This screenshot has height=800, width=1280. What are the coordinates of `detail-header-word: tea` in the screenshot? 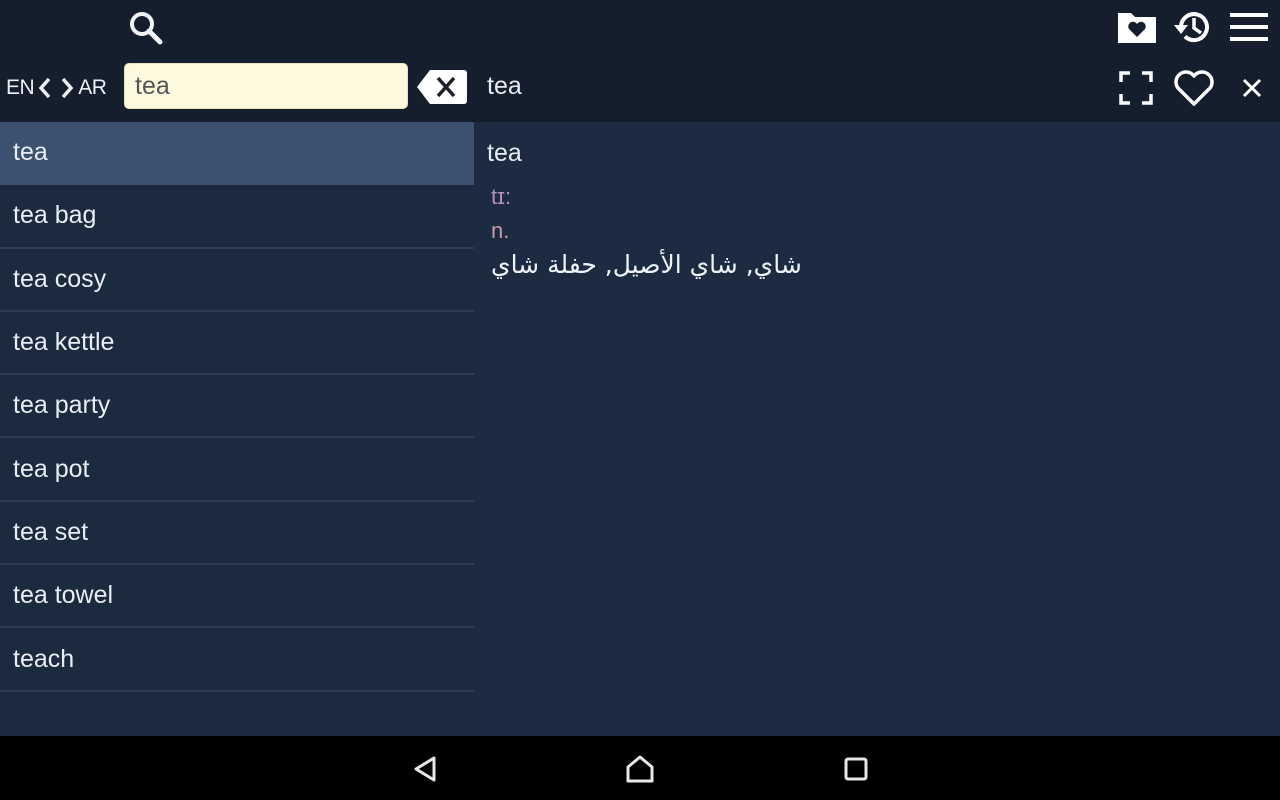 It's located at (504, 86).